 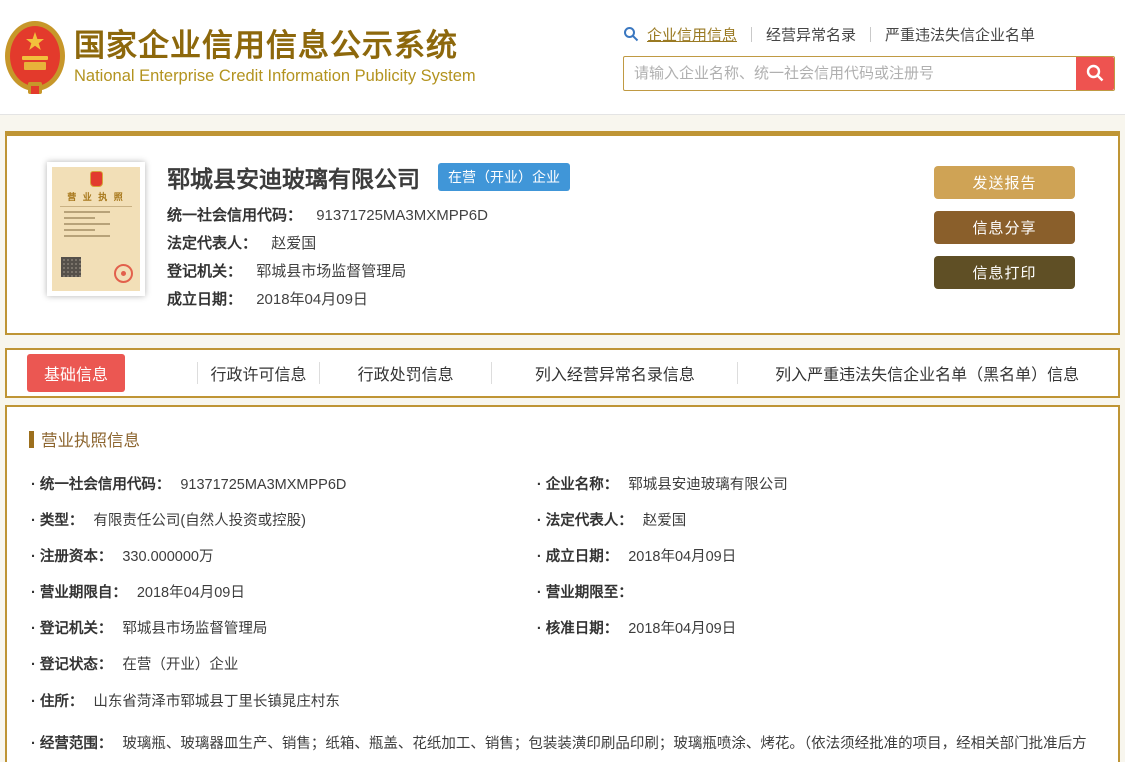 What do you see at coordinates (563, 627) in the screenshot?
I see `detail-row: 登记机关：郓城县市场监督管理局 核准日期：2018年04月09日` at bounding box center [563, 627].